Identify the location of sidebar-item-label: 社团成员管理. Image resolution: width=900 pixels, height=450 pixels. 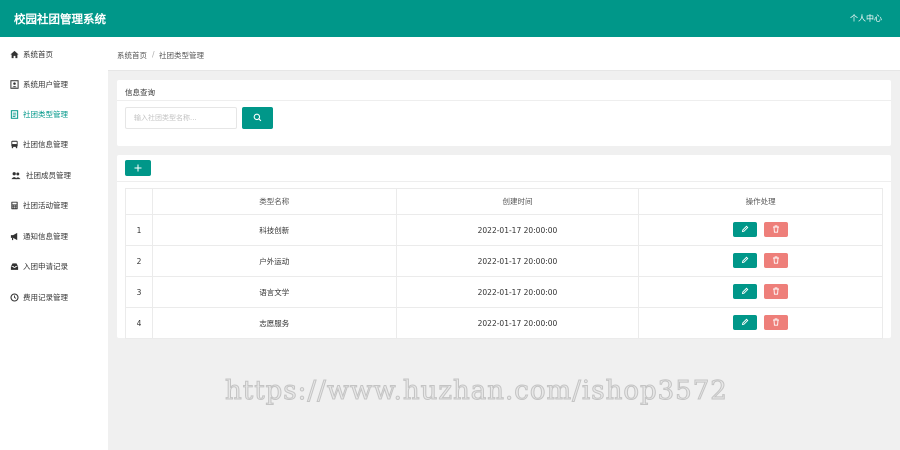
(48, 175).